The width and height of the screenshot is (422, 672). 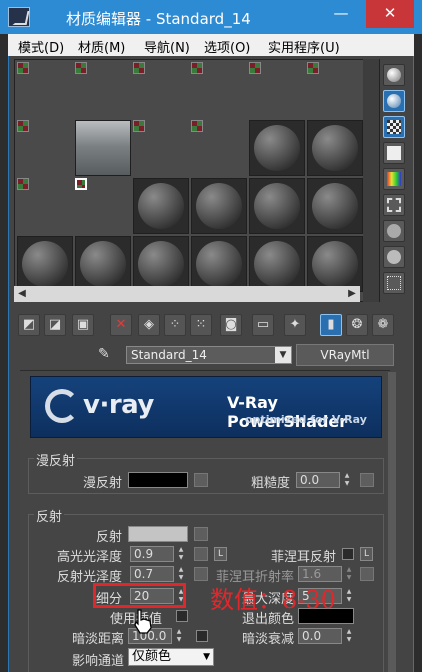 I want to click on go-to-parent-button: ✦, so click(x=295, y=325).